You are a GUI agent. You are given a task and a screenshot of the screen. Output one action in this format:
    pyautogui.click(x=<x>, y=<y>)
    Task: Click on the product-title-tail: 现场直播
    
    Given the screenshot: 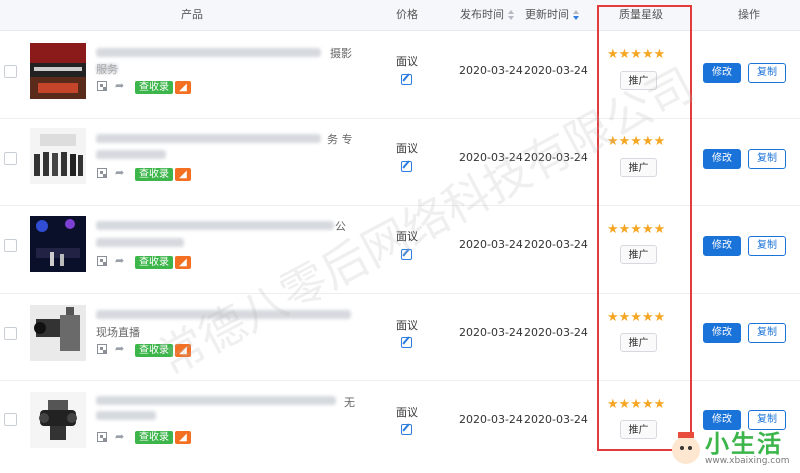 What is the action you would take?
    pyautogui.click(x=118, y=332)
    